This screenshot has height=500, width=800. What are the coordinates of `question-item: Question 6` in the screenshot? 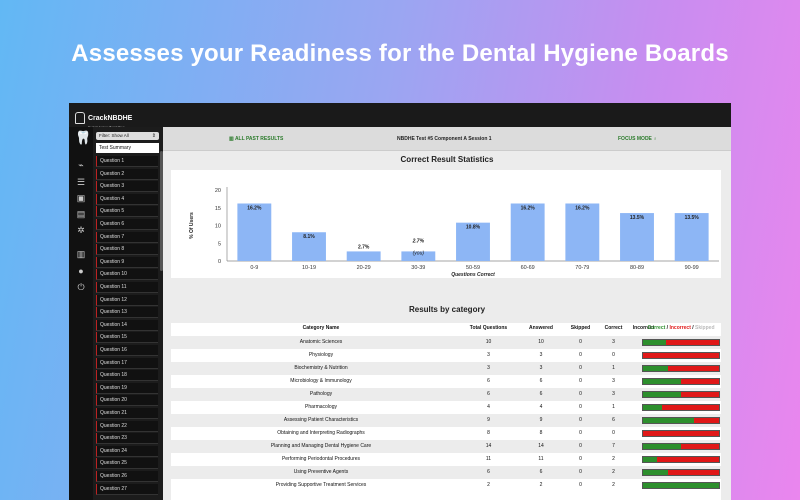 It's located at (127, 224).